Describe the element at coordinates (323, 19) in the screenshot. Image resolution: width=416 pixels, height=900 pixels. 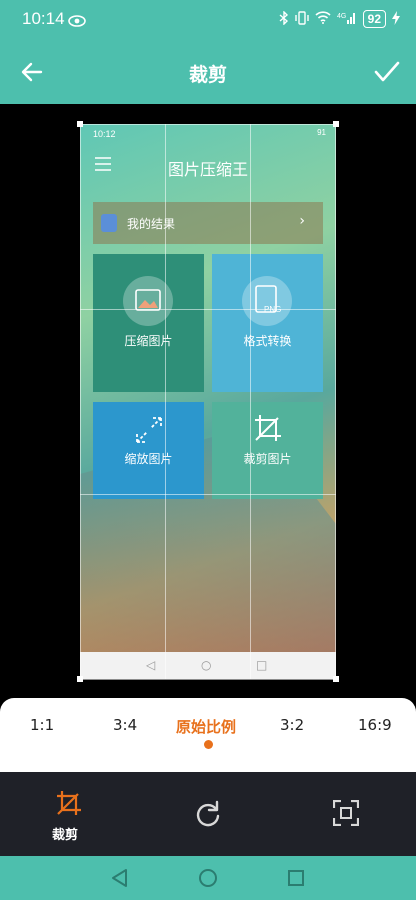
I see `wifi-icon` at that location.